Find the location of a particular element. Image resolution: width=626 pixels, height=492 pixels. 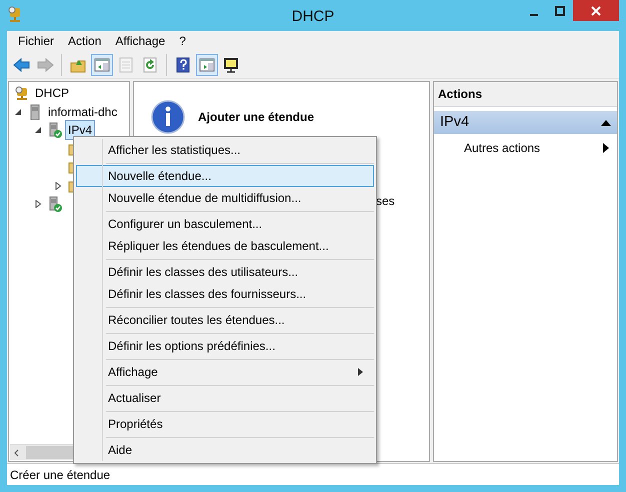

dhcp-icon is located at coordinates (22, 93).